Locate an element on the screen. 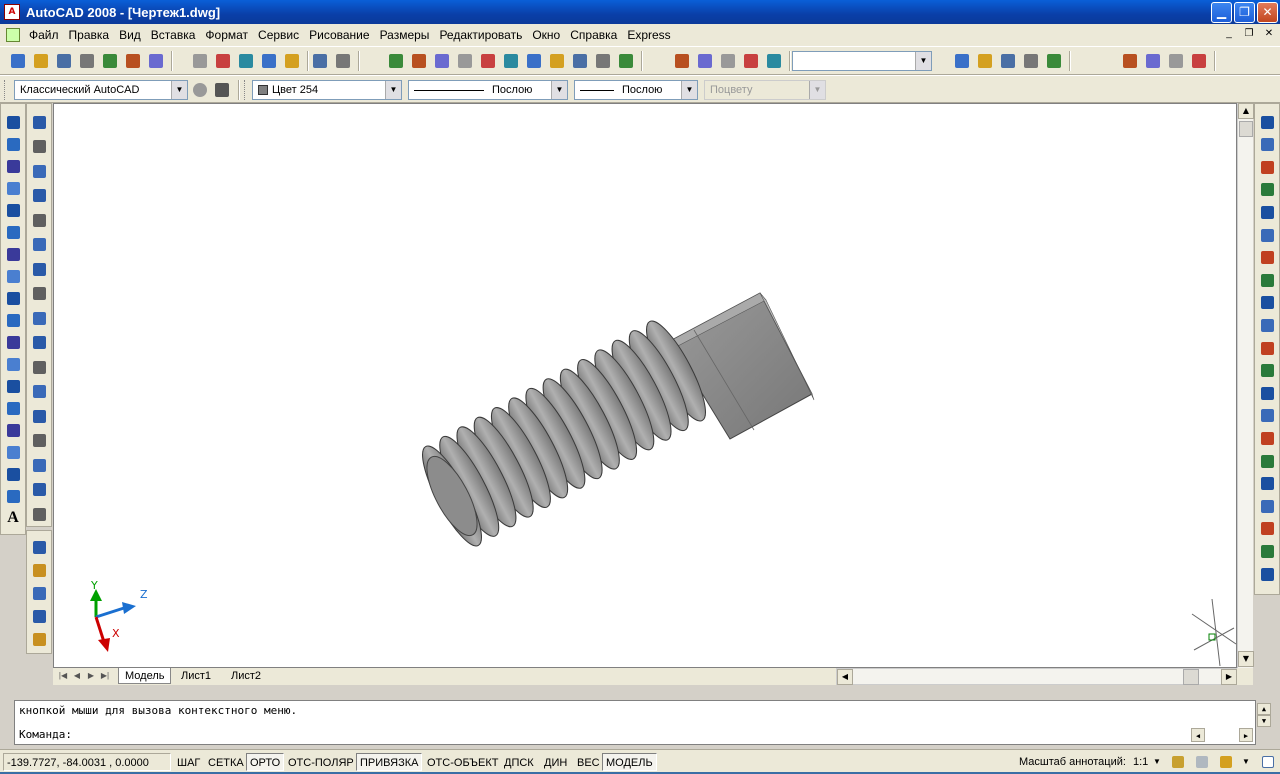 This screenshot has height=774, width=1280. publish-button is located at coordinates (133, 61).